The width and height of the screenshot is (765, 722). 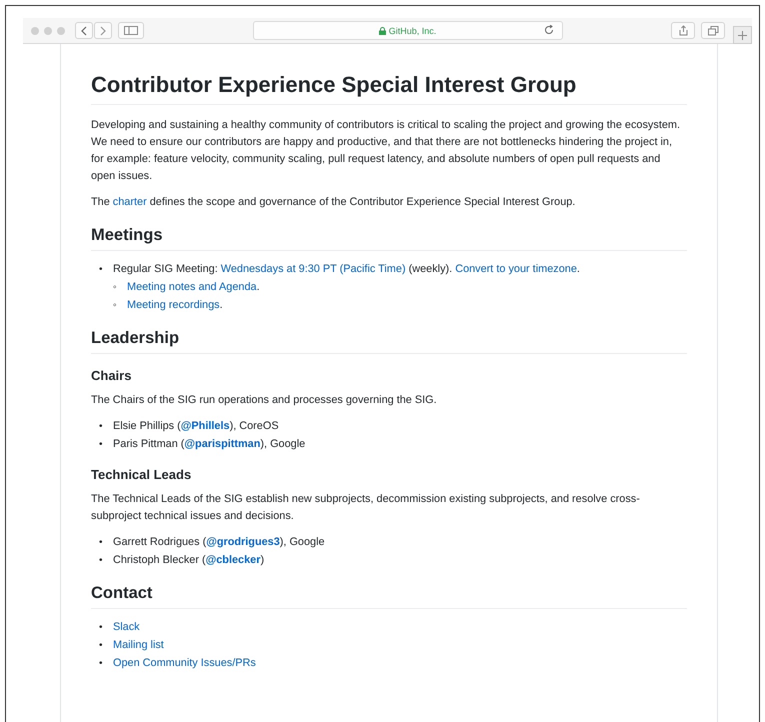 I want to click on link: Meeting recordings, so click(x=173, y=305).